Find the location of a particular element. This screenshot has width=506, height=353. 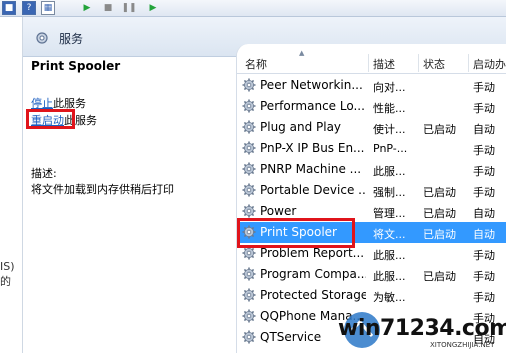

service-row: Portable Device ... 强制... 已启动 手动 is located at coordinates (371, 190).